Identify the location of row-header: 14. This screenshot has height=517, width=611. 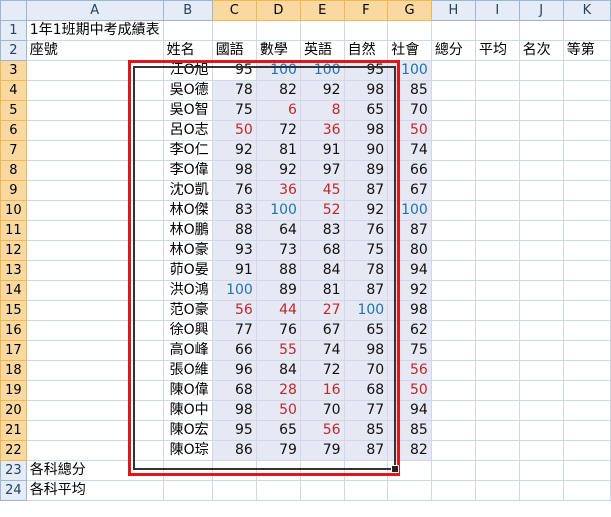
(13, 290).